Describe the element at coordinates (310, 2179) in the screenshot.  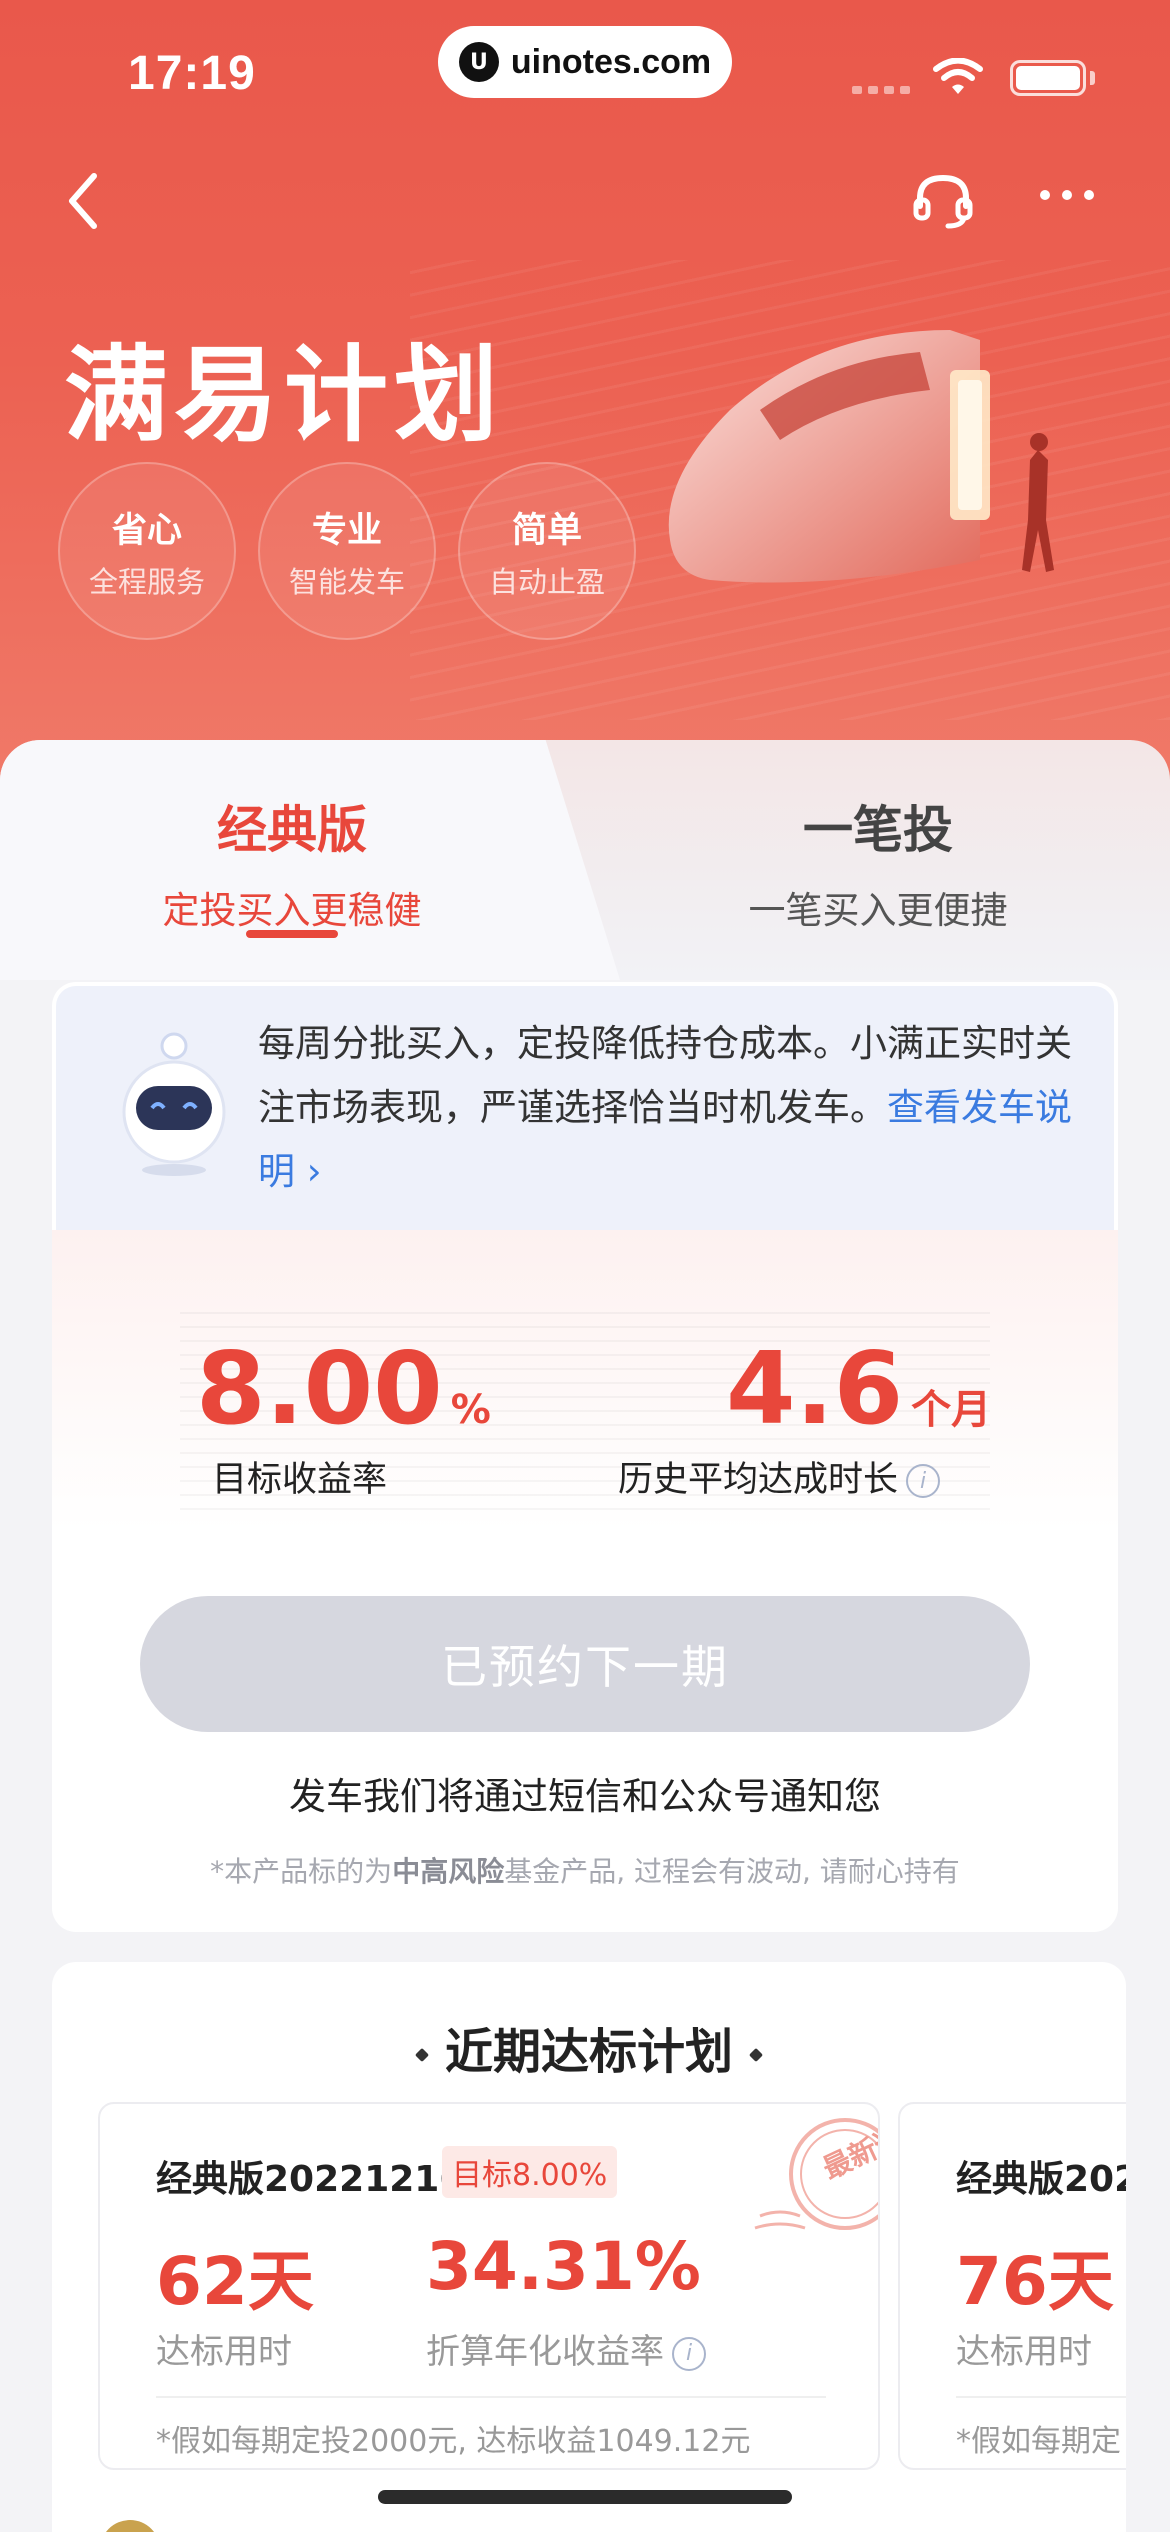
I see `plan-name: 经典版20221216` at that location.